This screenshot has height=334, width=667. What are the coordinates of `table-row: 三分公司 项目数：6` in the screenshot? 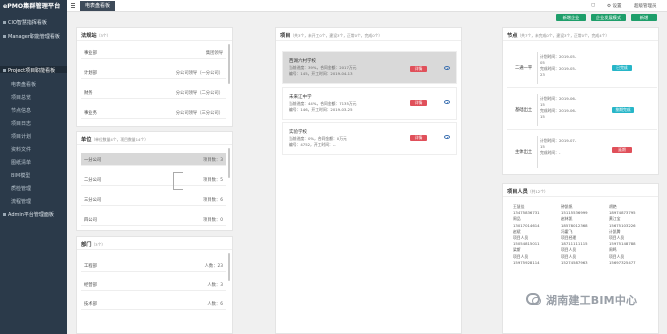 It's located at (153, 199).